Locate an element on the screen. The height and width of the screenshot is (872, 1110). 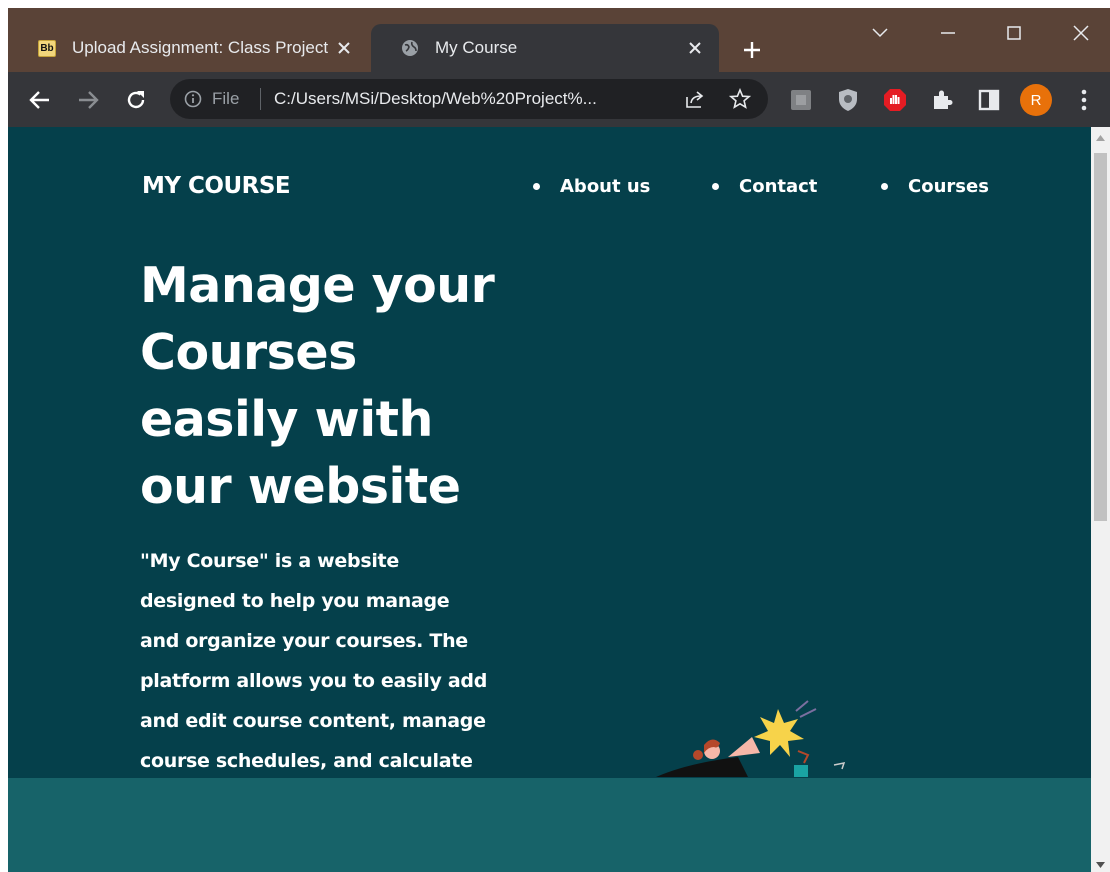
divider is located at coordinates (260, 99).